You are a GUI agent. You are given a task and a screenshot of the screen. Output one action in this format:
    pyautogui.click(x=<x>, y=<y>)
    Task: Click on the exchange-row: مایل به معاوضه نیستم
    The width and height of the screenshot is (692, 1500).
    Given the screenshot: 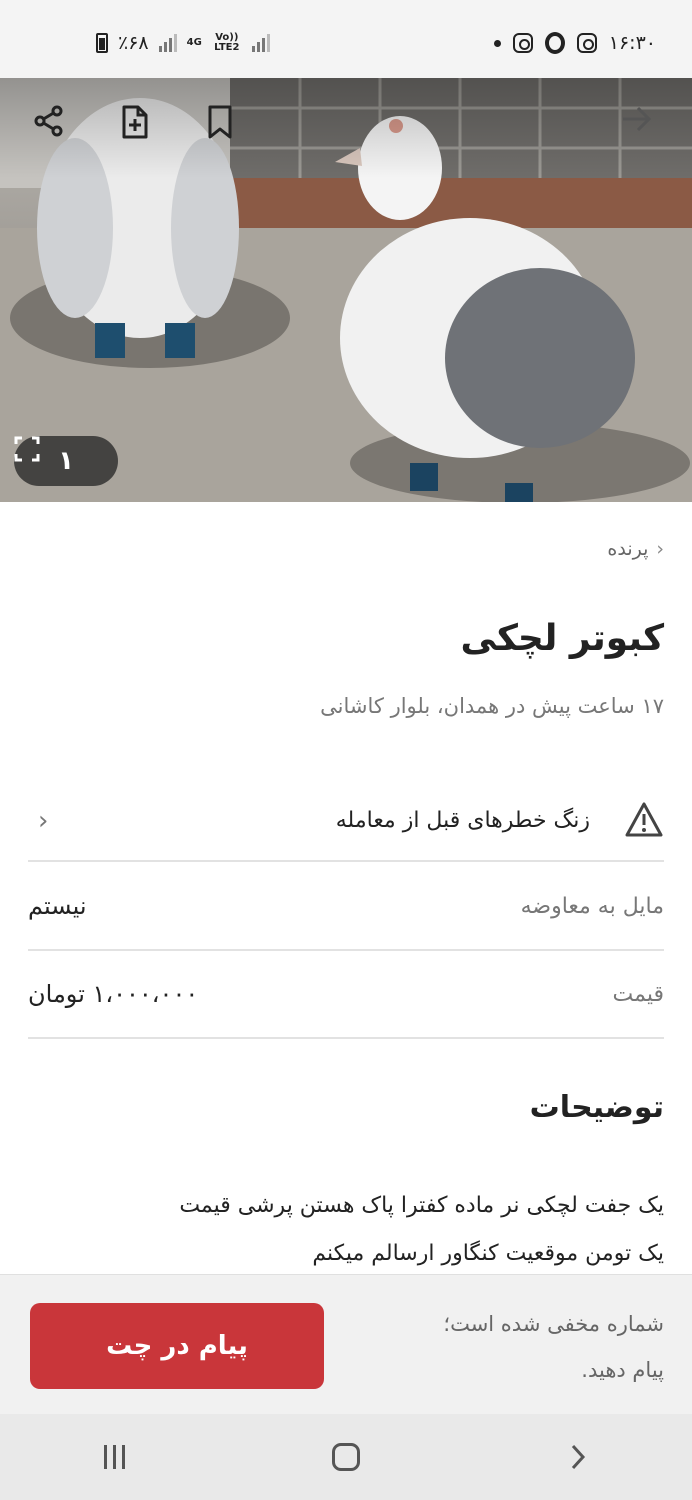 What is the action you would take?
    pyautogui.click(x=346, y=906)
    